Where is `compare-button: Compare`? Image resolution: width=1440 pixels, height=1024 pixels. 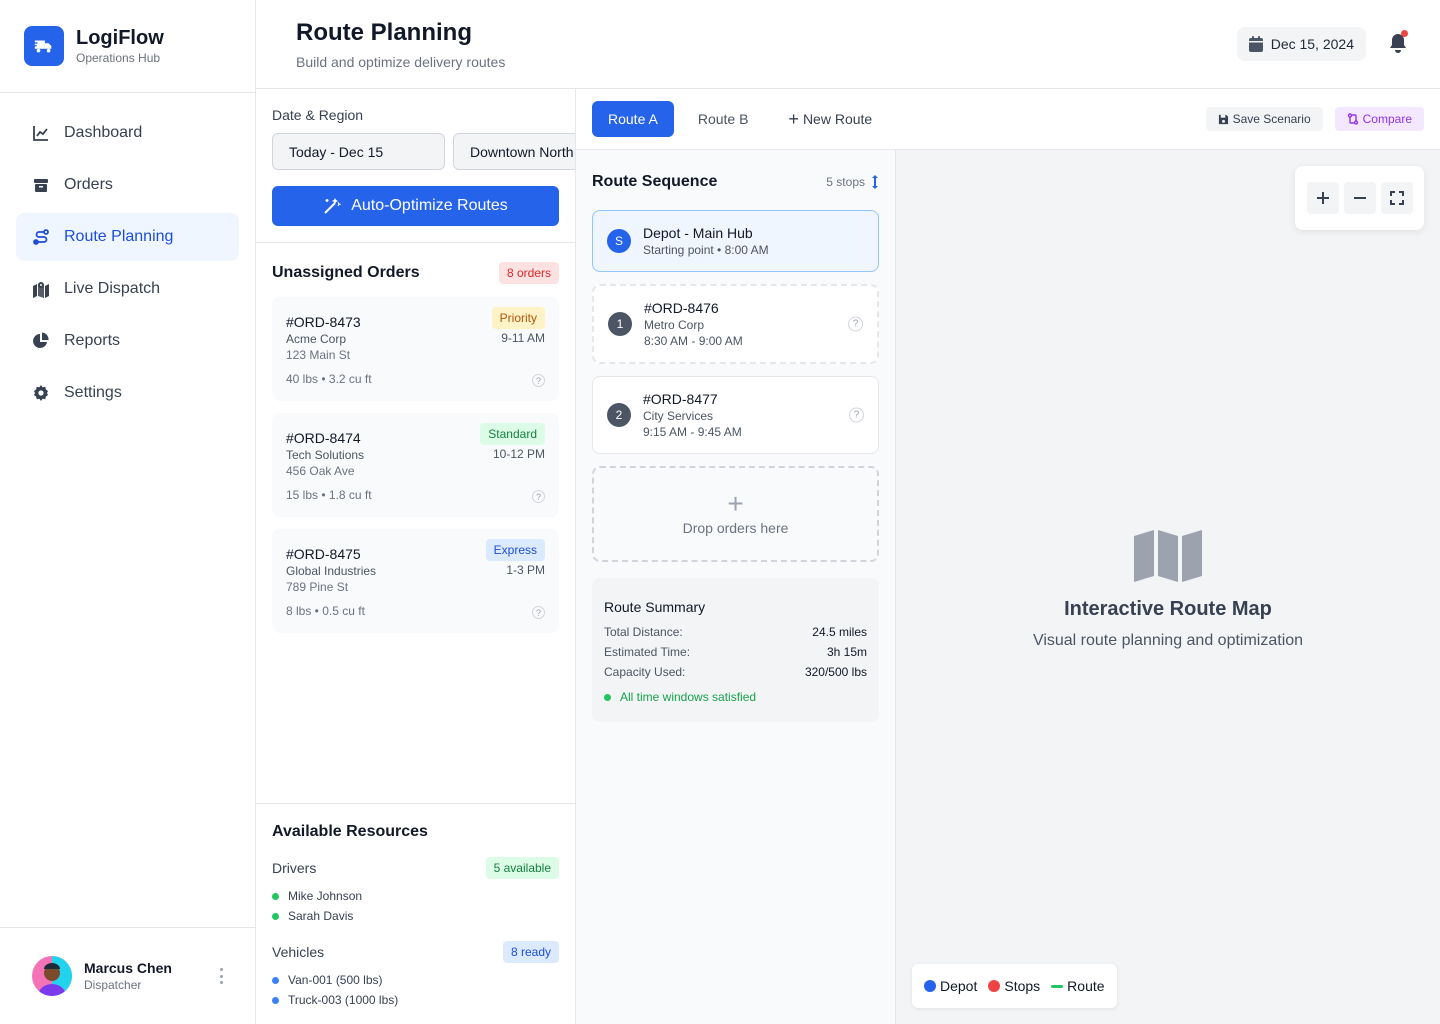 compare-button: Compare is located at coordinates (1379, 119).